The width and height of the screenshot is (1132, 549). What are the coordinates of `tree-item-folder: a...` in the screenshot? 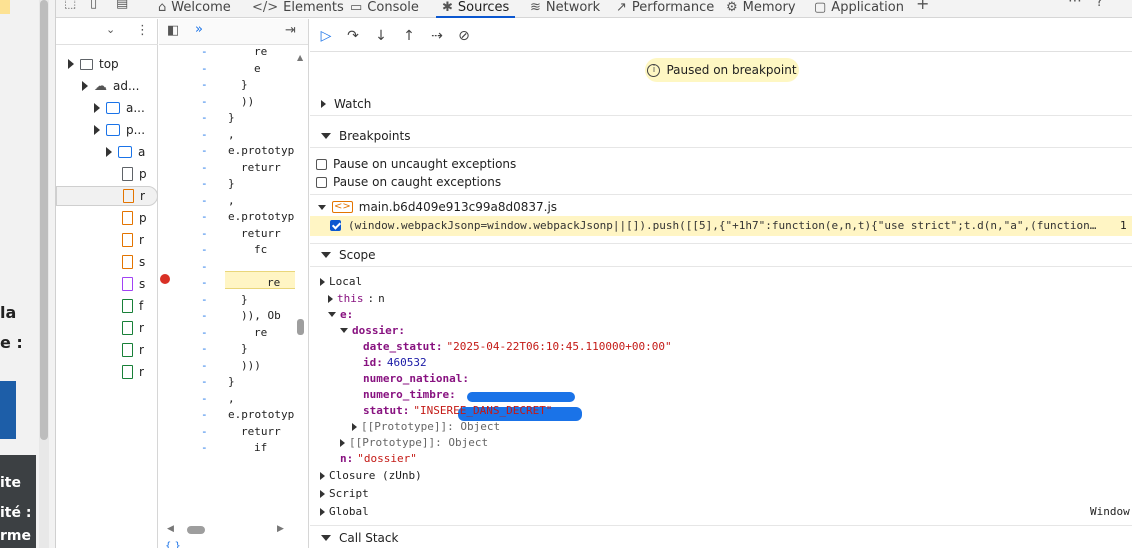 It's located at (119, 108).